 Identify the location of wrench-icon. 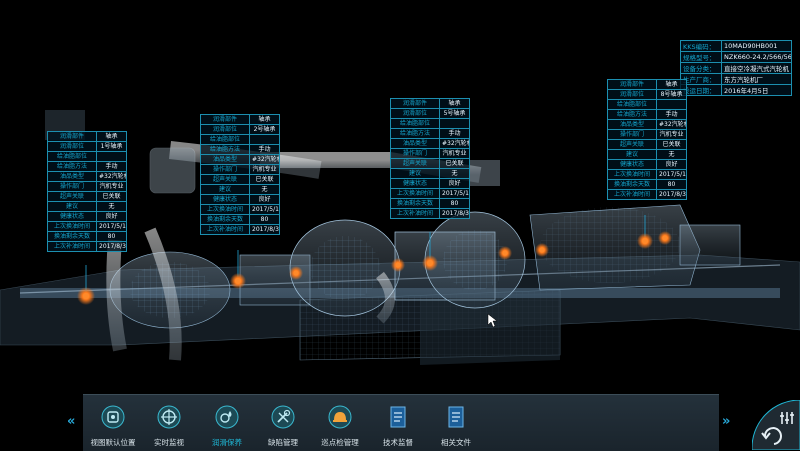
(283, 417).